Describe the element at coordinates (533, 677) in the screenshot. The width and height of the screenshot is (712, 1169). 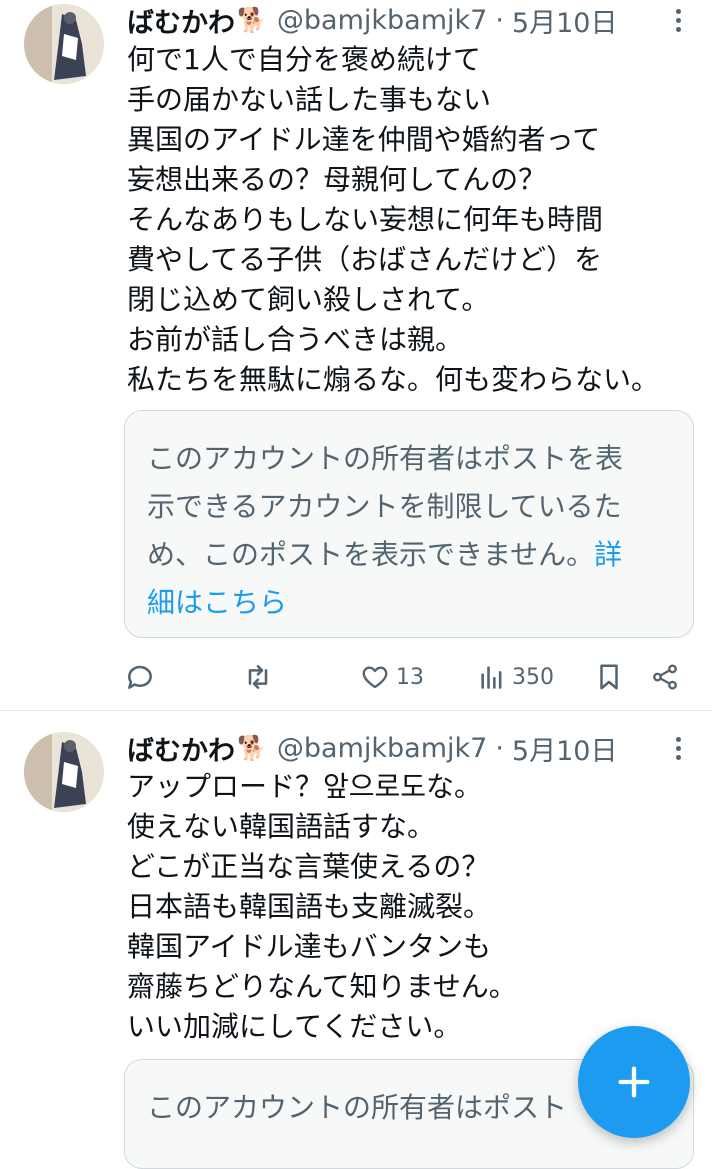
I see `views-count: 350` at that location.